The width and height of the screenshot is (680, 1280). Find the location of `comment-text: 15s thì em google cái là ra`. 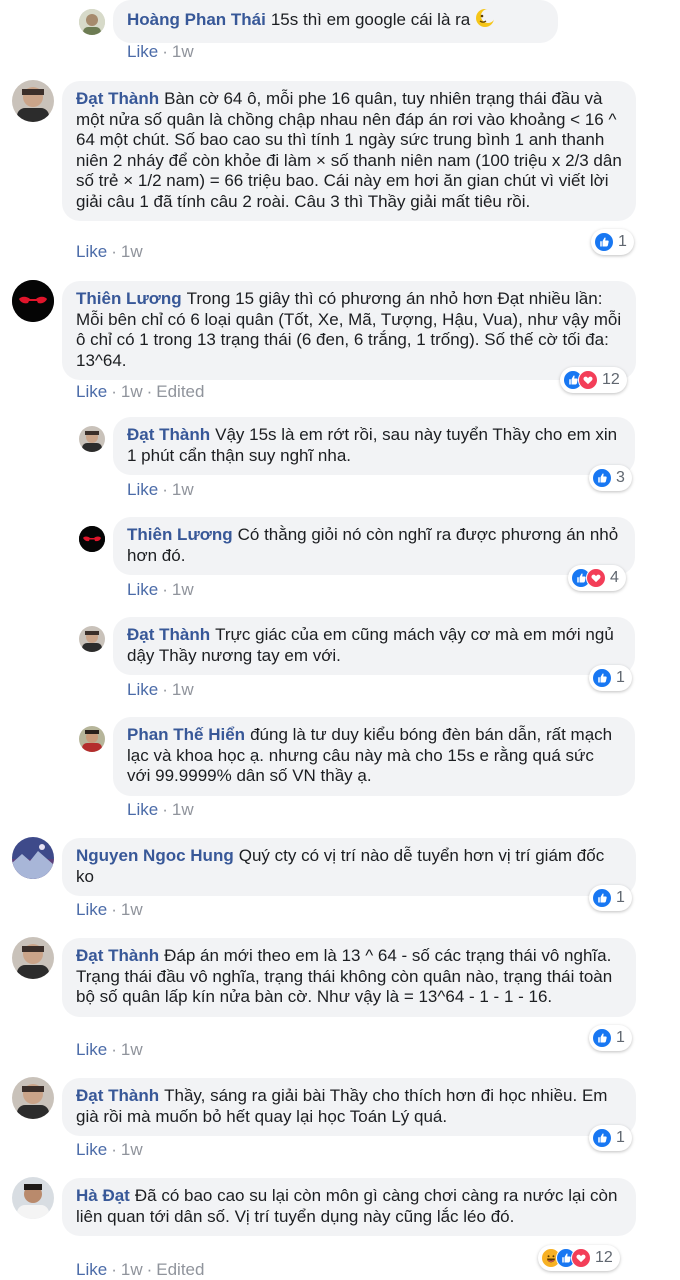

comment-text: 15s thì em google cái là ra is located at coordinates (370, 19).